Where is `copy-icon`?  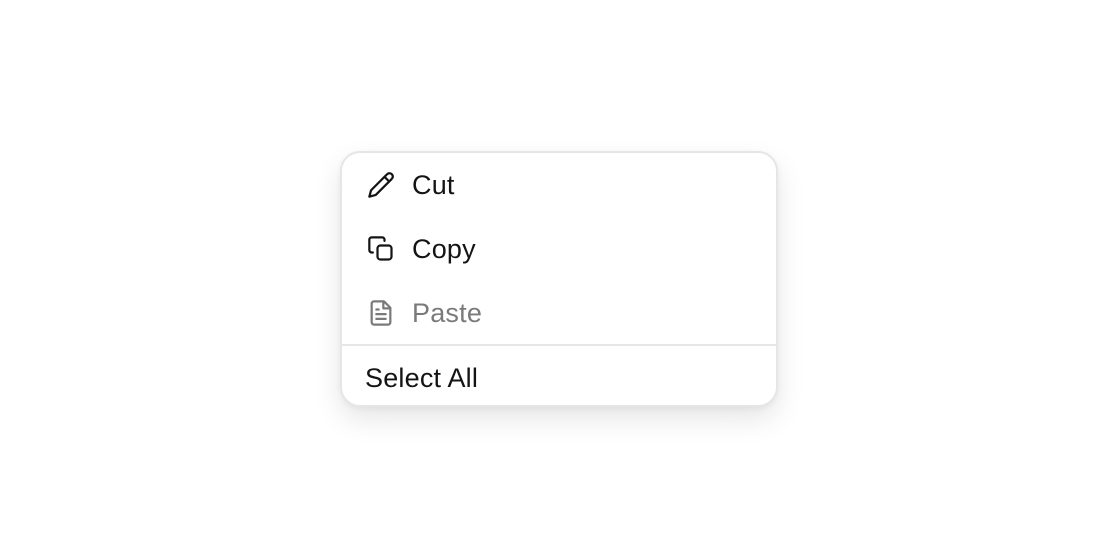 copy-icon is located at coordinates (381, 249).